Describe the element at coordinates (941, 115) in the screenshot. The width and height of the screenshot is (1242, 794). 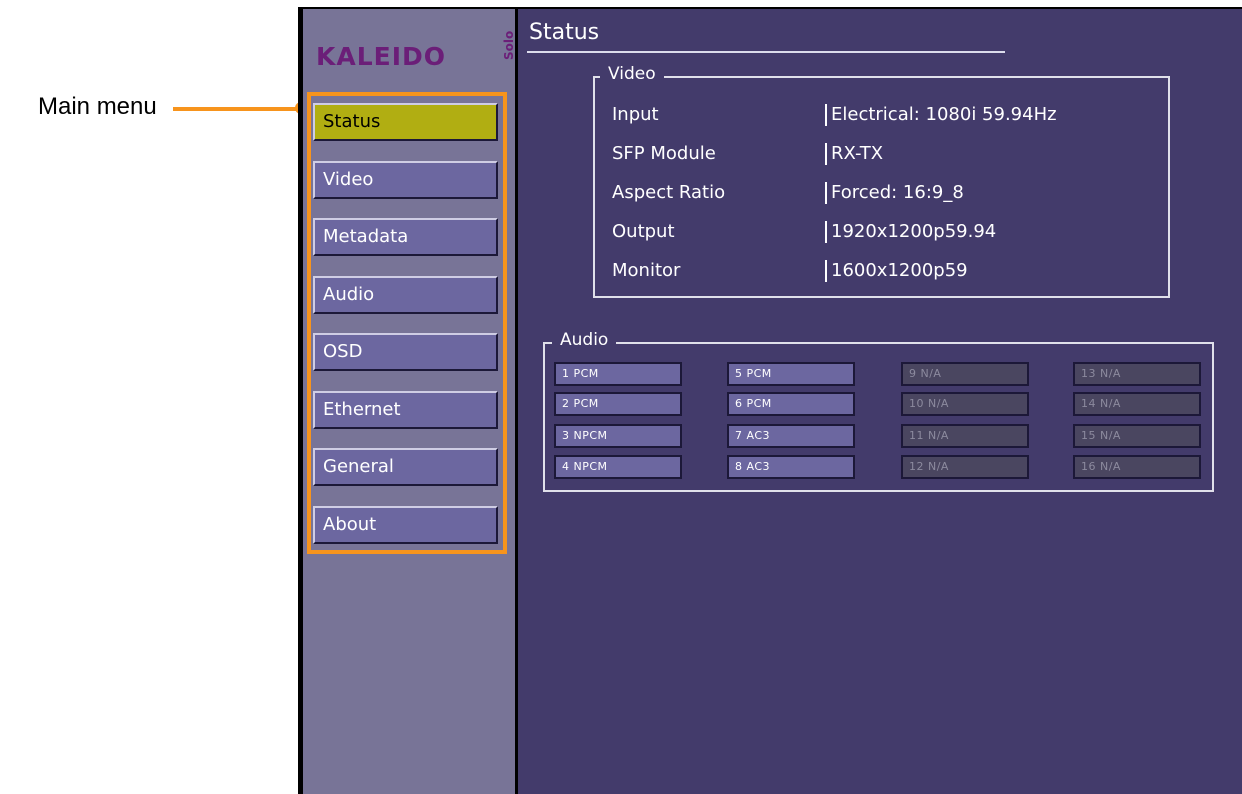
I see `input-value: Electrical: 1080i 59.94Hz` at that location.